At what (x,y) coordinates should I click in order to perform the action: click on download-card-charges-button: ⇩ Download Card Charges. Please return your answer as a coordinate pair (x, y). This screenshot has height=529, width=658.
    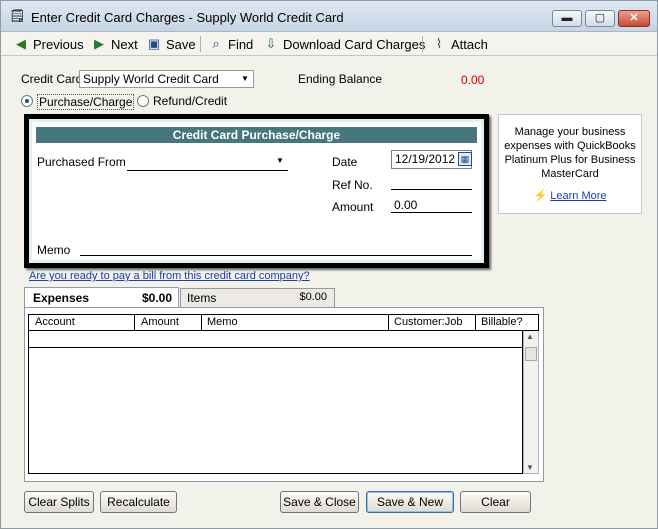
    Looking at the image, I should click on (344, 44).